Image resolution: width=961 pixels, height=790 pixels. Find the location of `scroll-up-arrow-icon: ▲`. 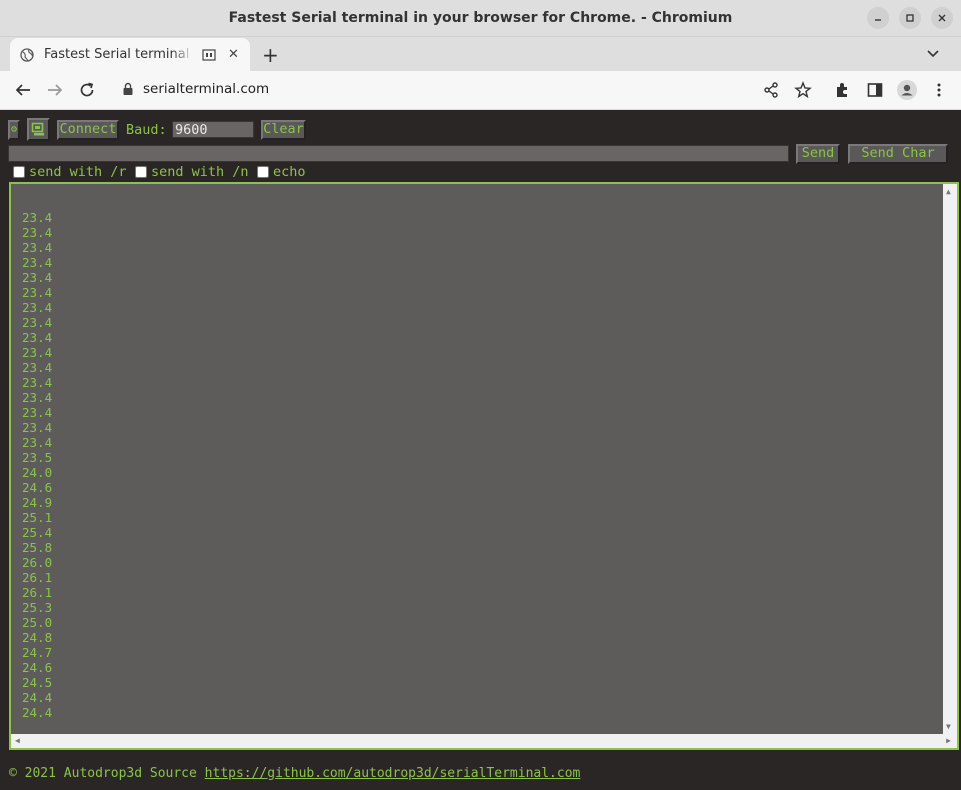

scroll-up-arrow-icon: ▲ is located at coordinates (948, 191).